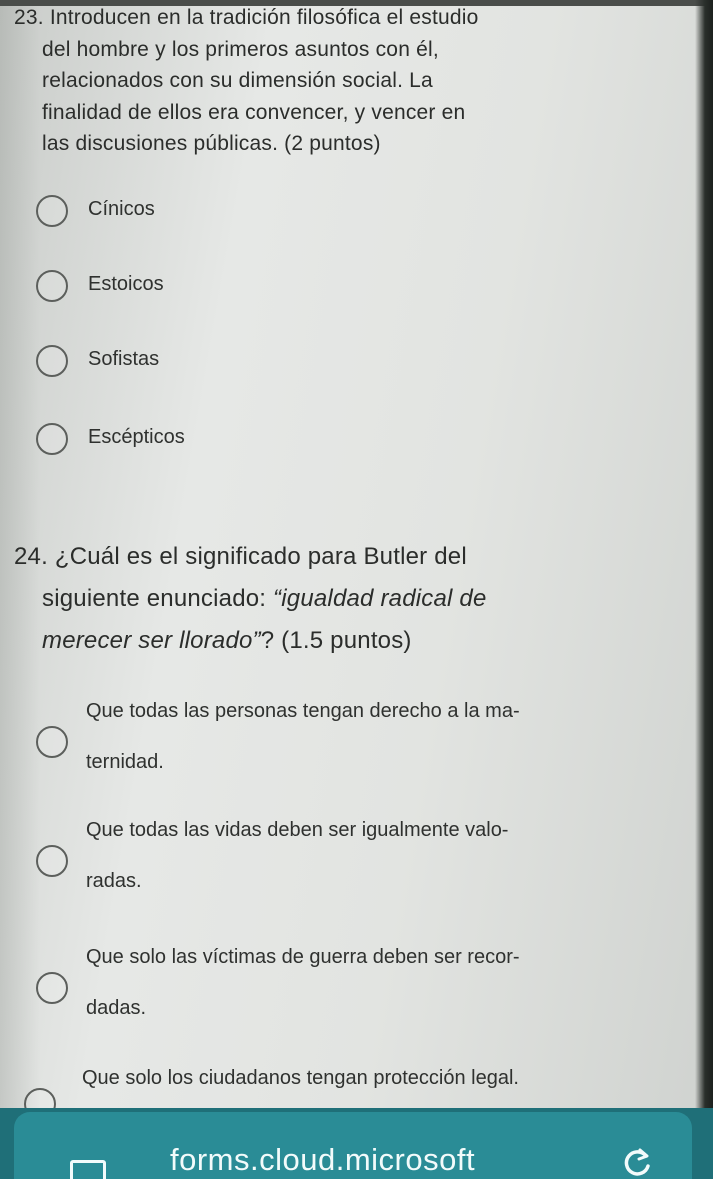 This screenshot has width=713, height=1179. Describe the element at coordinates (126, 284) in the screenshot. I see `option-label: Estoicos` at that location.